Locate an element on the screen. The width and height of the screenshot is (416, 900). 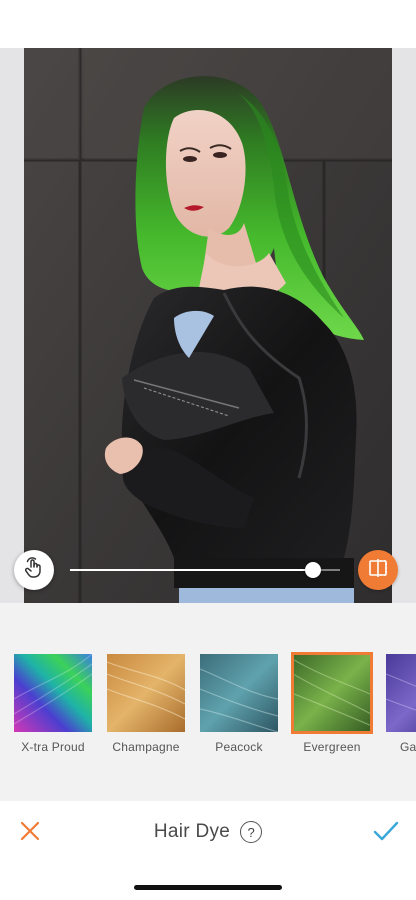
swatch-label: Ga is located at coordinates (408, 747).